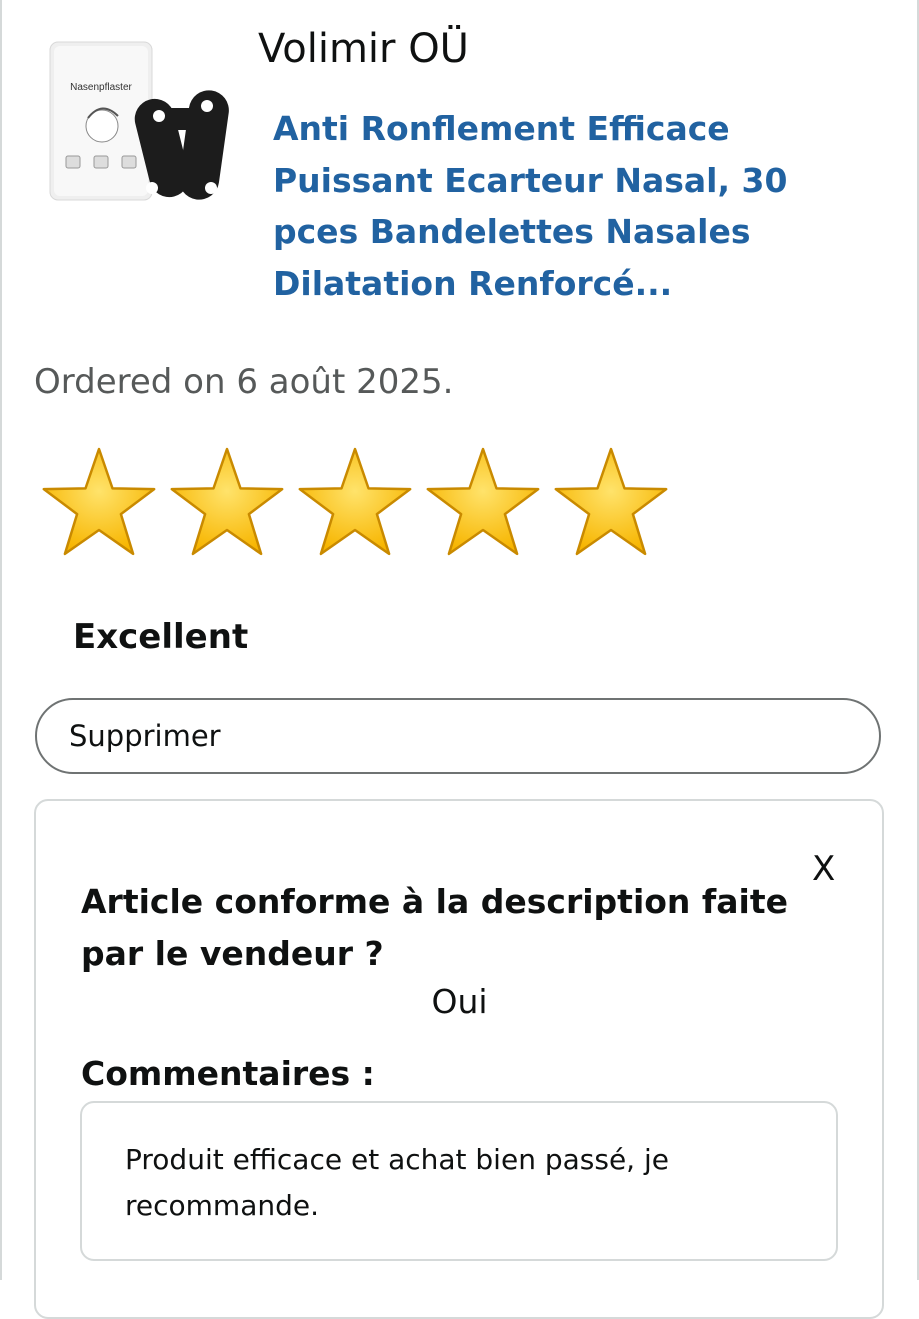 The width and height of the screenshot is (919, 1319). What do you see at coordinates (139, 123) in the screenshot?
I see `product-image: Nasenpflaster` at bounding box center [139, 123].